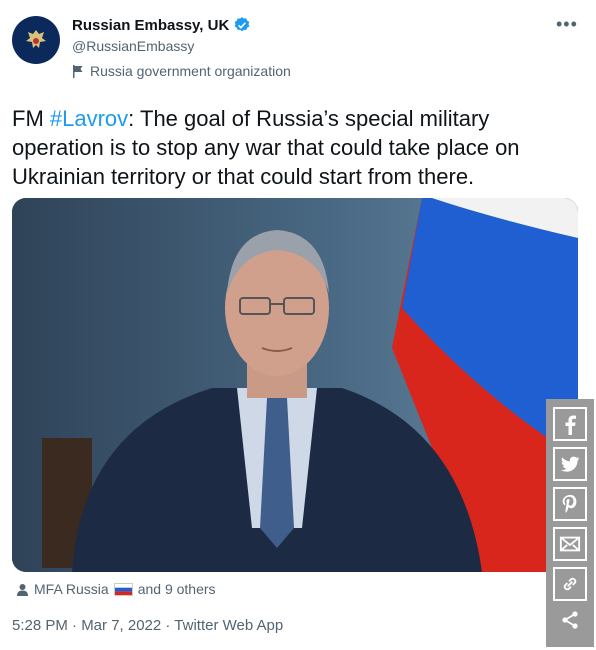 This screenshot has height=650, width=596. What do you see at coordinates (147, 625) in the screenshot?
I see `tweet-timestamp: 5:28 PM · Mar 7, 2022 · Twitter Web App` at bounding box center [147, 625].